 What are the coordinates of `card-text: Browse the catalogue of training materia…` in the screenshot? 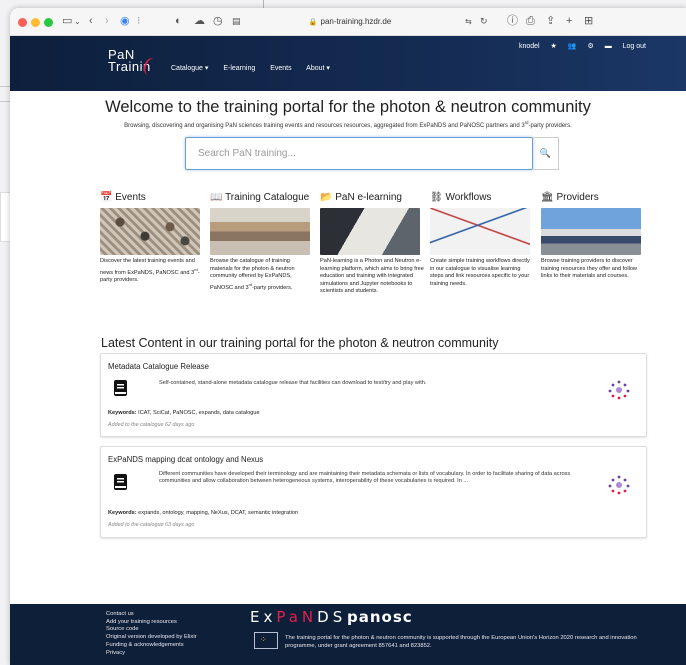 It's located at (252, 274).